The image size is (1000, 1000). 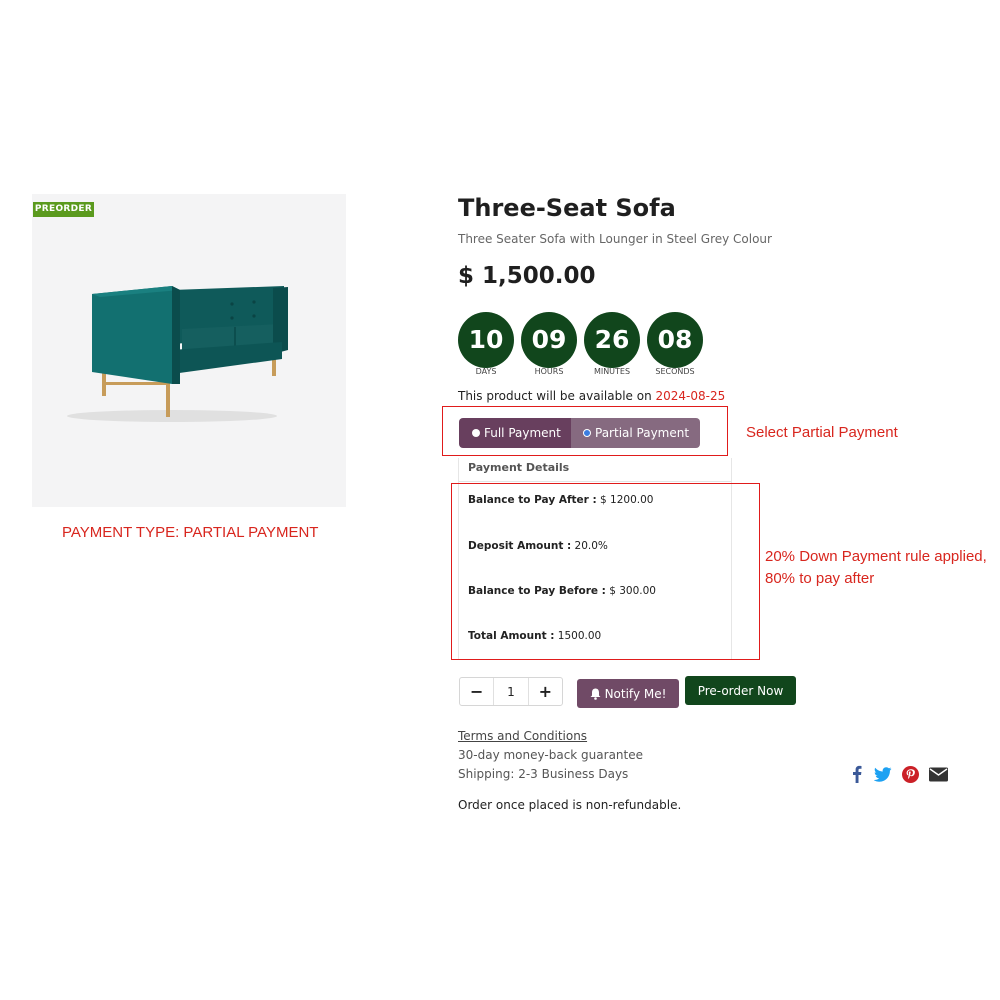 What do you see at coordinates (476, 691) in the screenshot?
I see `quantity-minus-button: −` at bounding box center [476, 691].